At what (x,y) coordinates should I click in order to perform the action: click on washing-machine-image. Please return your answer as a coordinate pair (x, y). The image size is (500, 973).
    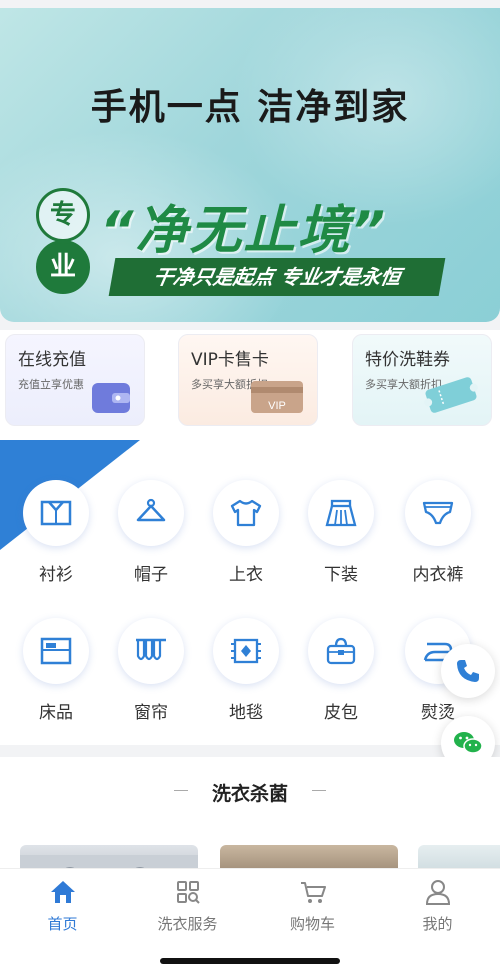
    Looking at the image, I should click on (109, 862).